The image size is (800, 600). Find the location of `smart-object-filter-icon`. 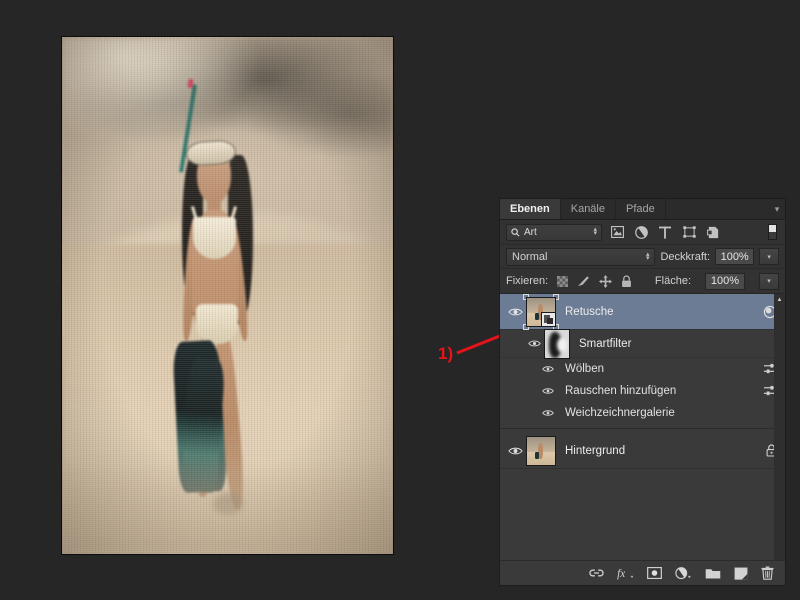

smart-object-filter-icon is located at coordinates (713, 232).